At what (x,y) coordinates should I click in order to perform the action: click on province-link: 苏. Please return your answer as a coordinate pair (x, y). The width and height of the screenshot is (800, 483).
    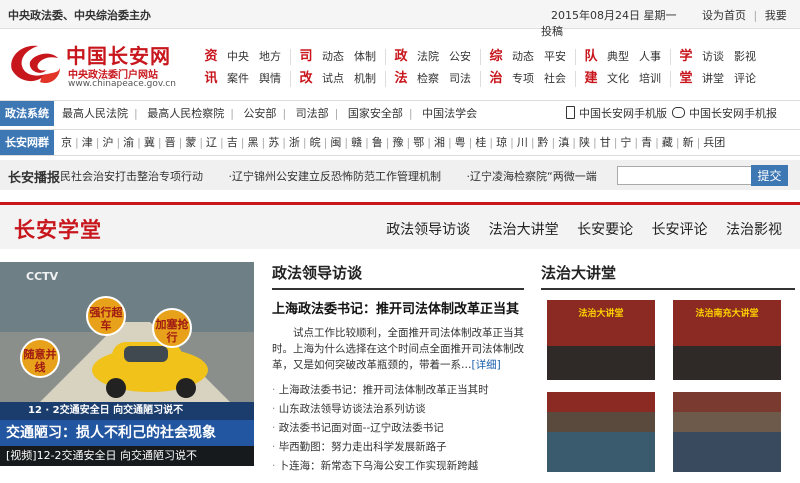
    Looking at the image, I should click on (273, 142).